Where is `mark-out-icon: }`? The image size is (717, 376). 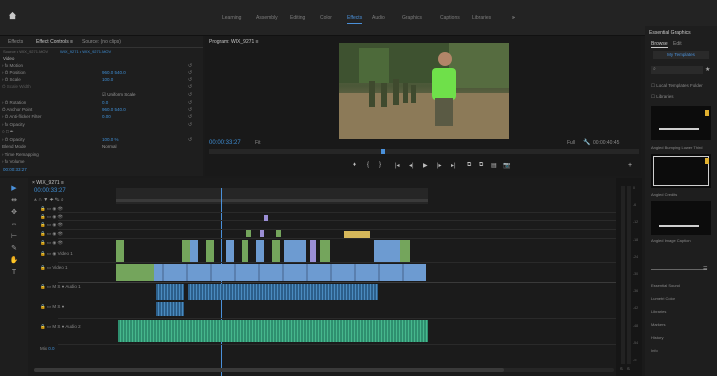
mark-out-icon: } is located at coordinates (380, 165).